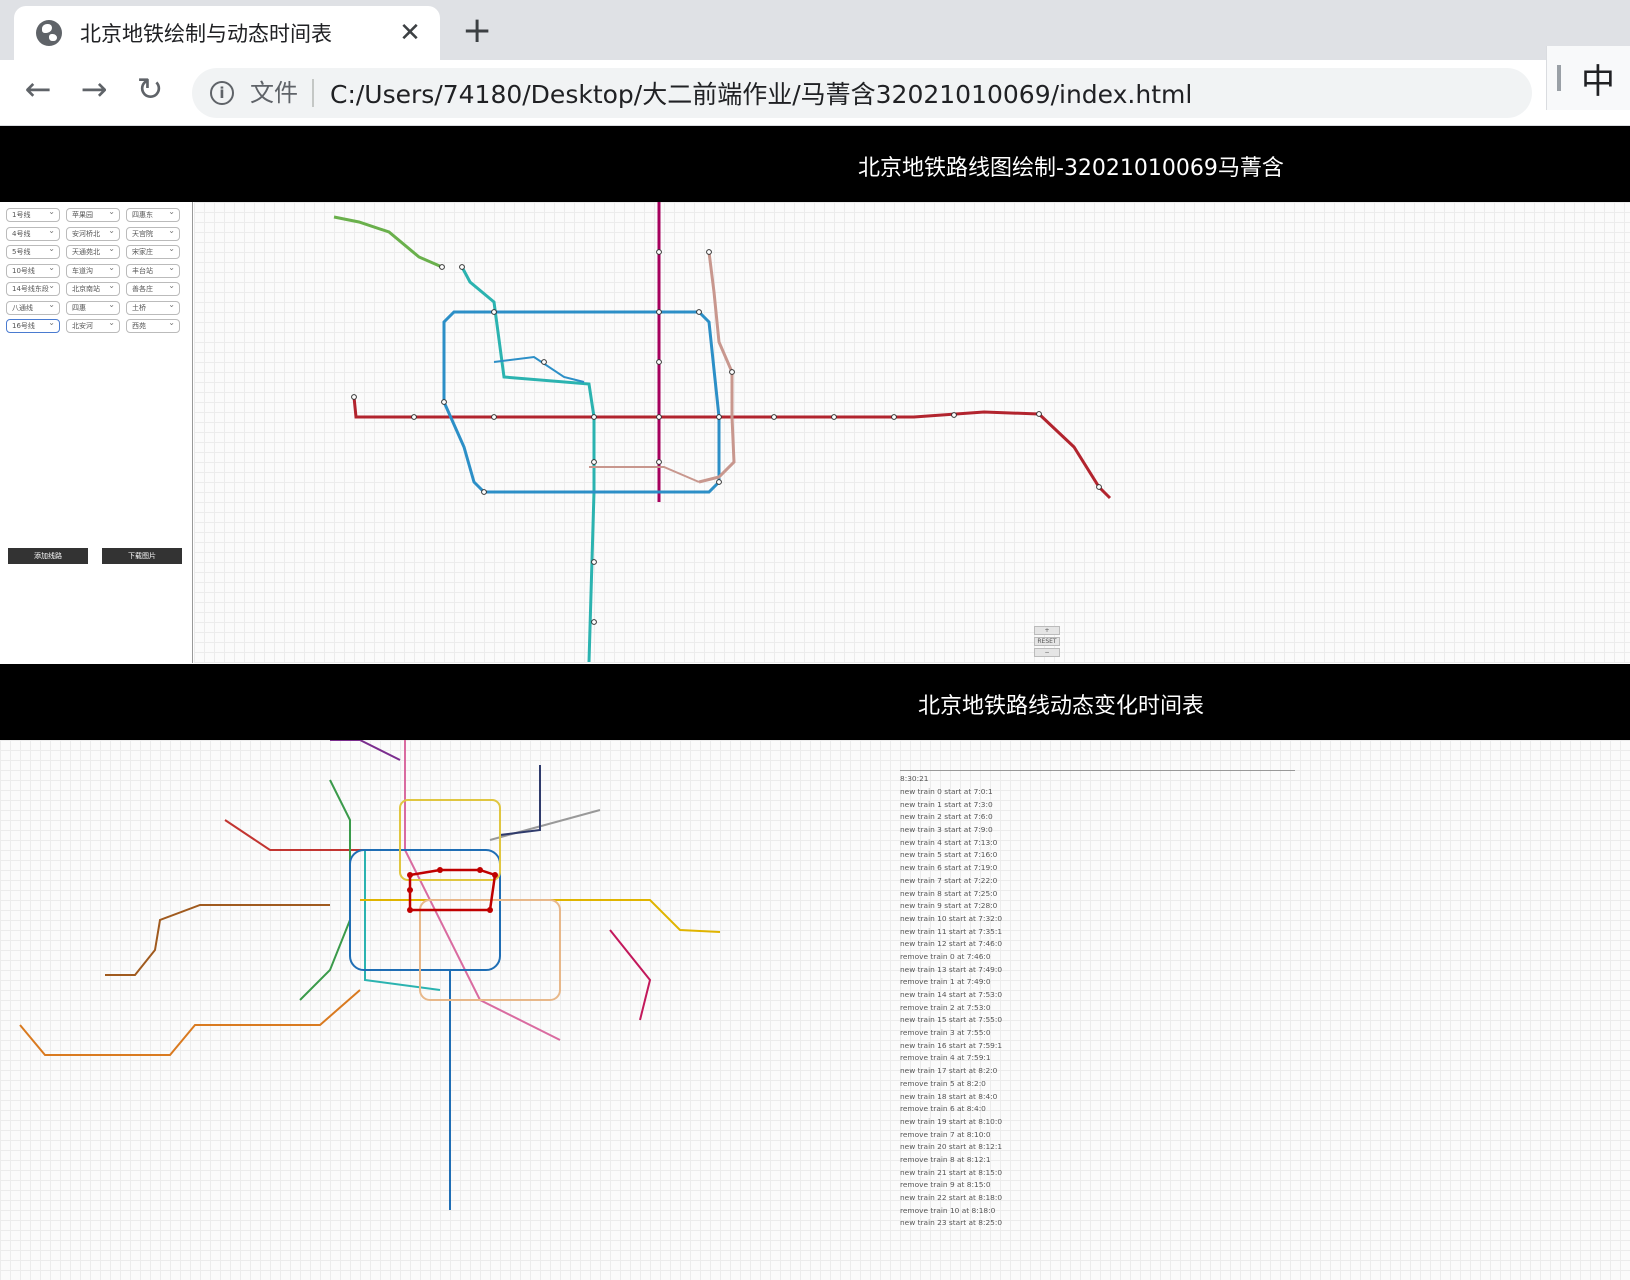 This screenshot has height=1280, width=1630. I want to click on globe-icon, so click(49, 33).